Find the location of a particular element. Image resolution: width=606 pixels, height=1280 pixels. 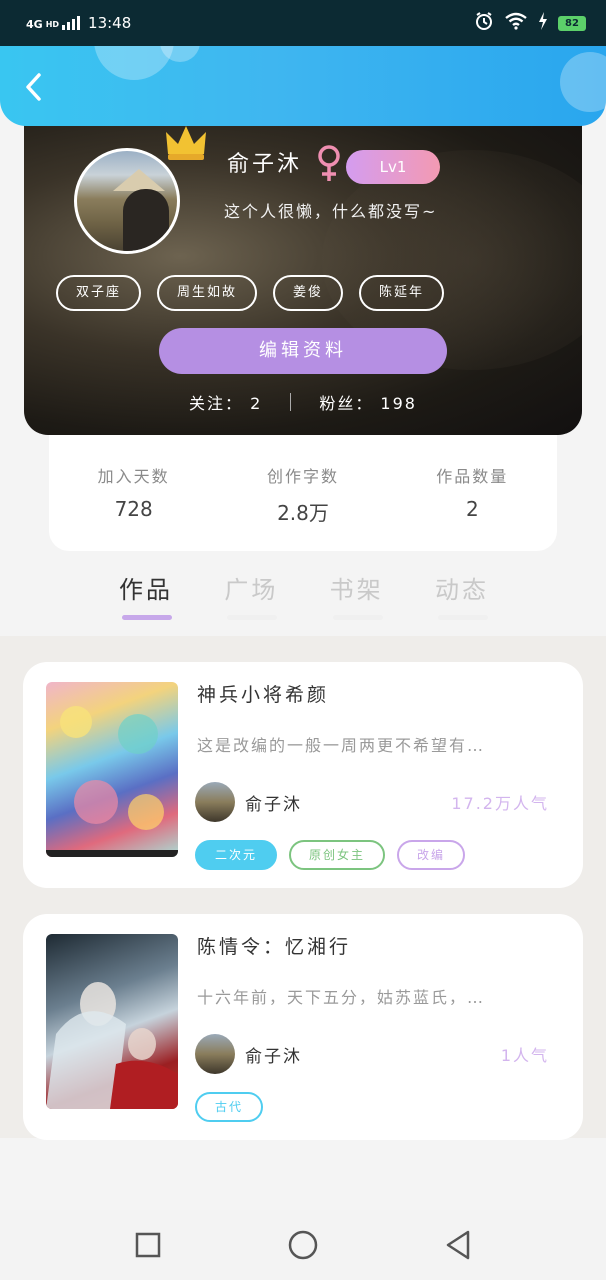

fans-link: 粉丝： 198 is located at coordinates (368, 402).